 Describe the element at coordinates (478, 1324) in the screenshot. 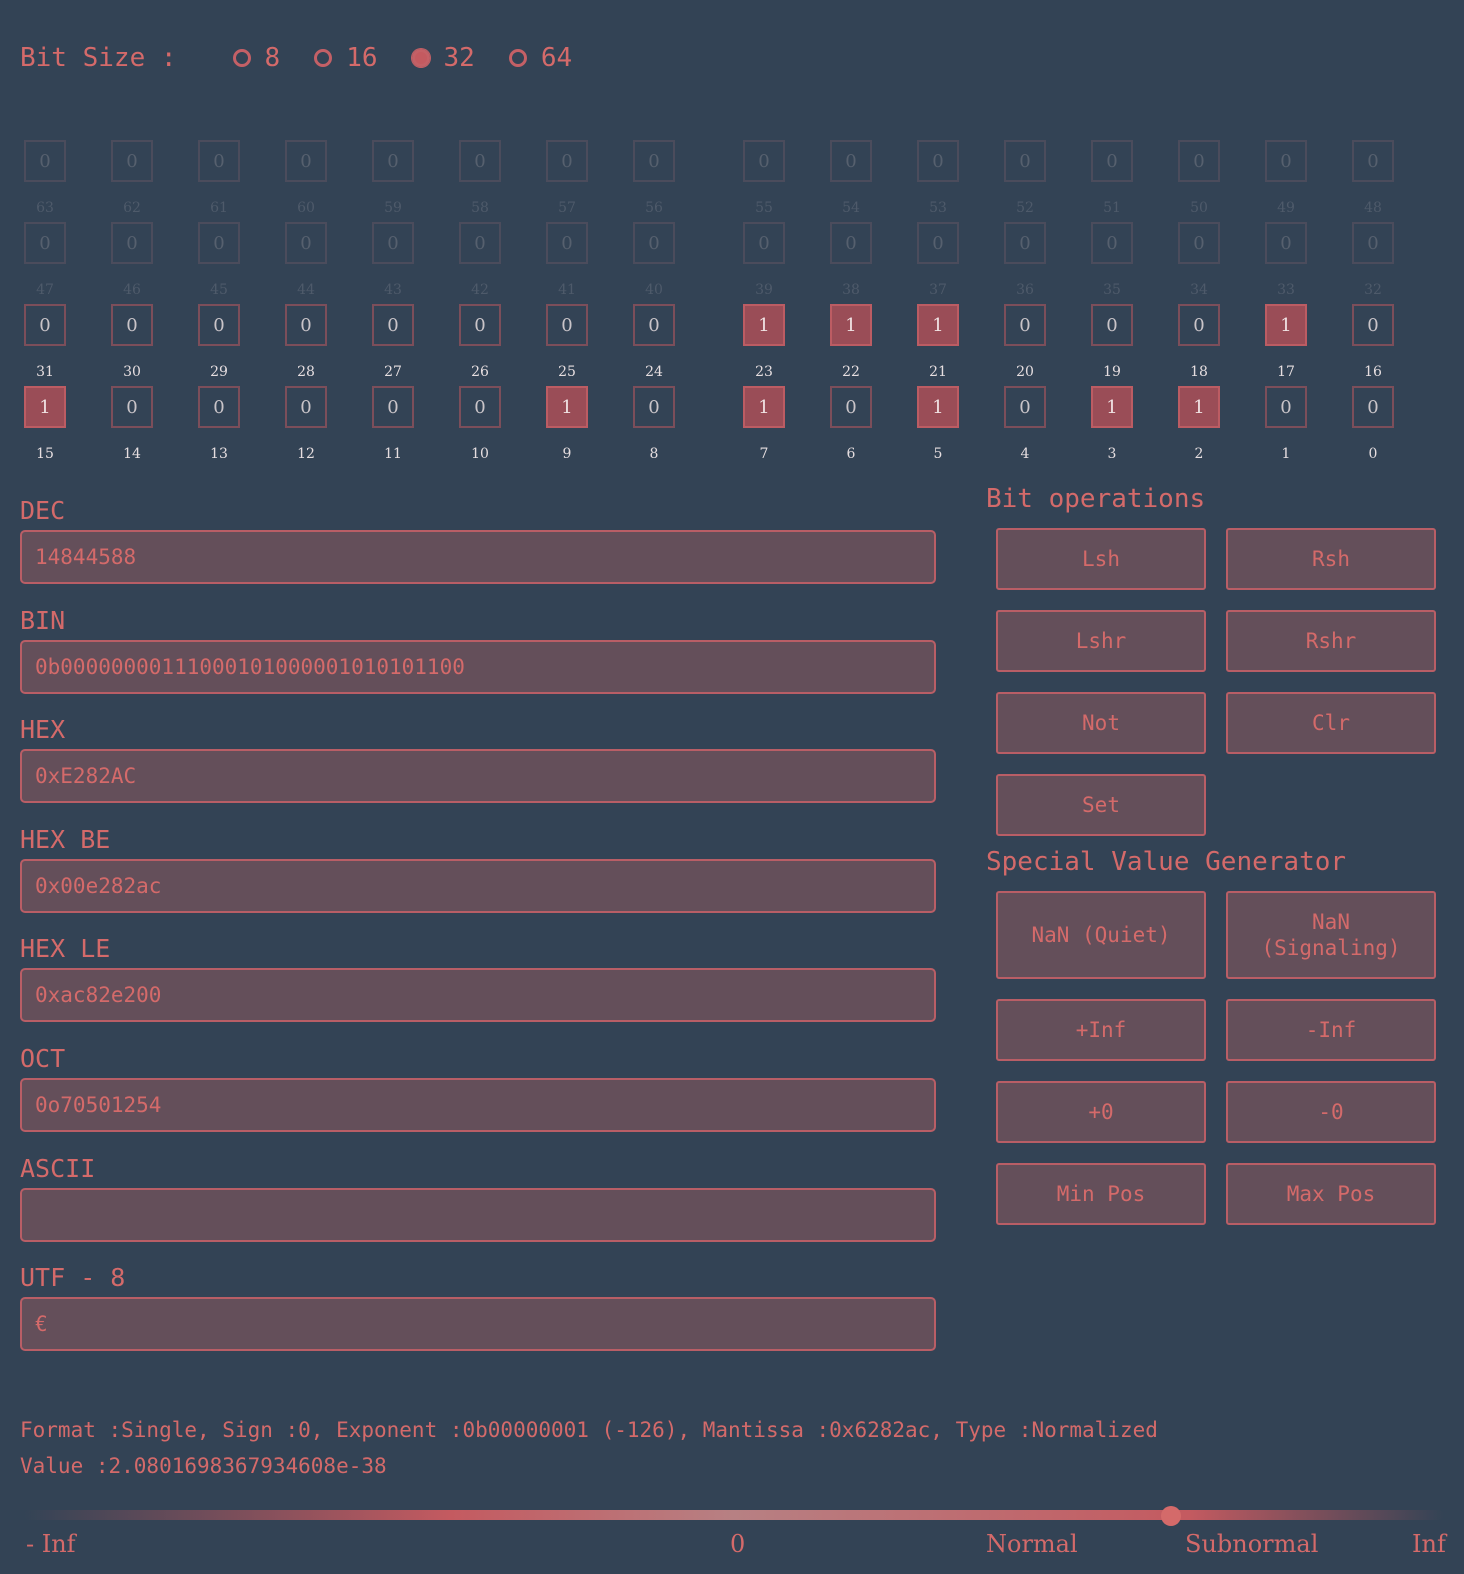

I see `utf8-input: €` at that location.